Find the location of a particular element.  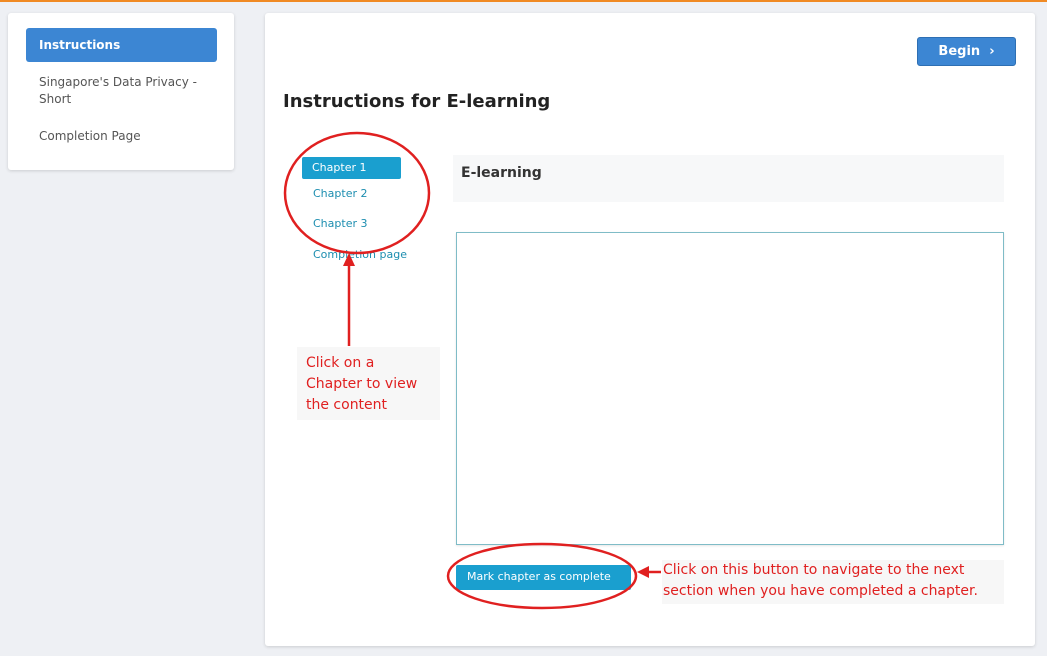

sidebar-item-completion: Completion Page is located at coordinates (127, 136).